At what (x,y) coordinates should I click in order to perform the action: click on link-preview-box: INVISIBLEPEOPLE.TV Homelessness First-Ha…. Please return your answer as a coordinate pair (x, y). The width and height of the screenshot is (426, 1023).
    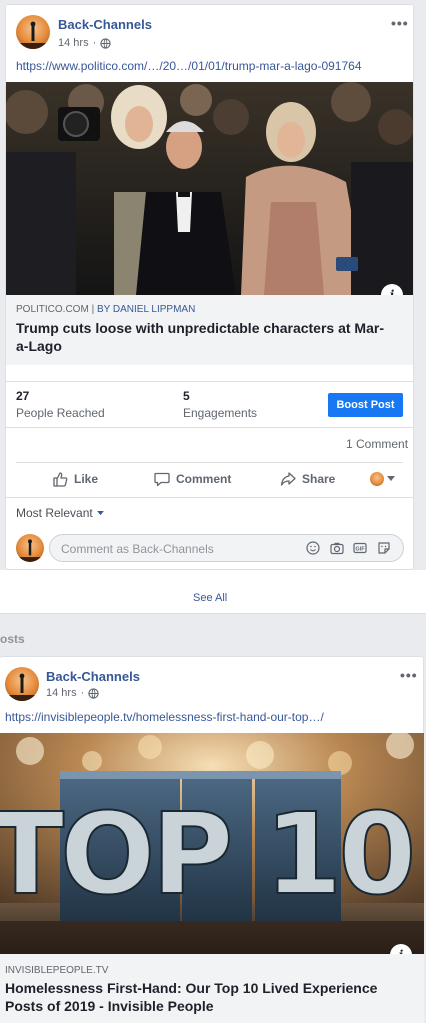
    Looking at the image, I should click on (212, 988).